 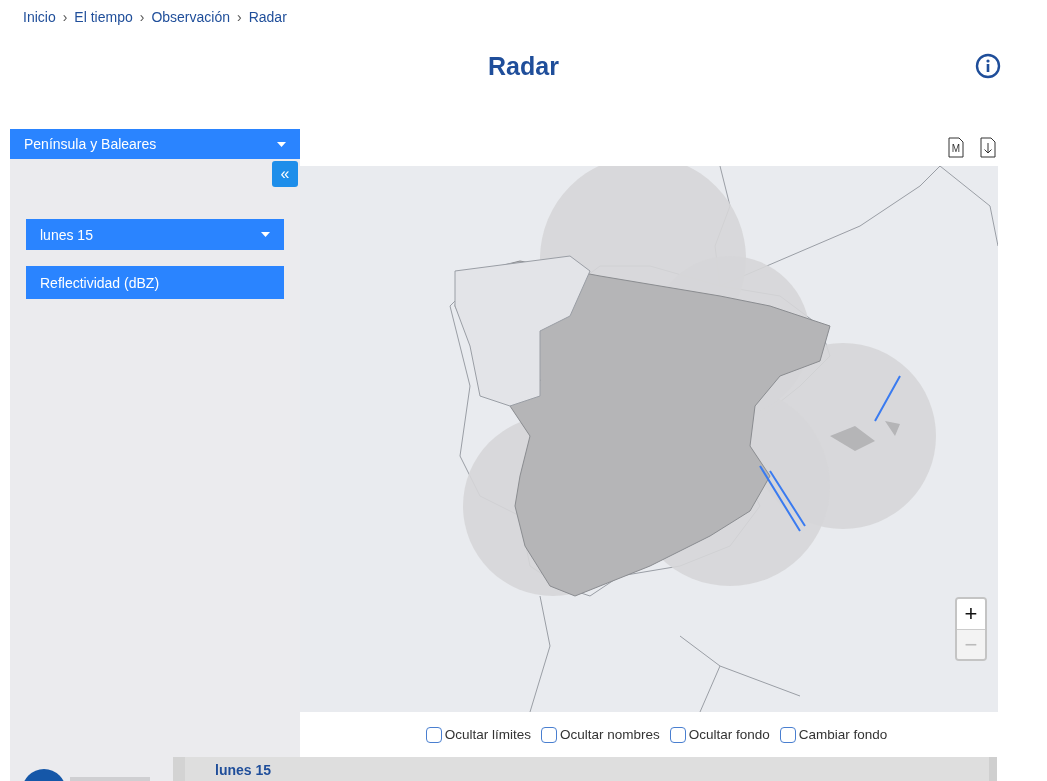 What do you see at coordinates (523, 66) in the screenshot?
I see `page-title: Radar` at bounding box center [523, 66].